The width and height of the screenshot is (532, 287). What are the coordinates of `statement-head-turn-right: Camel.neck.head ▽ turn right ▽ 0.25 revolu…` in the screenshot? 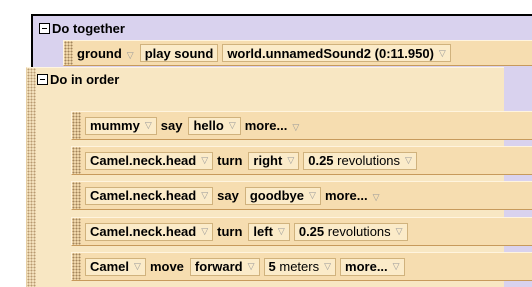 It's located at (301, 160).